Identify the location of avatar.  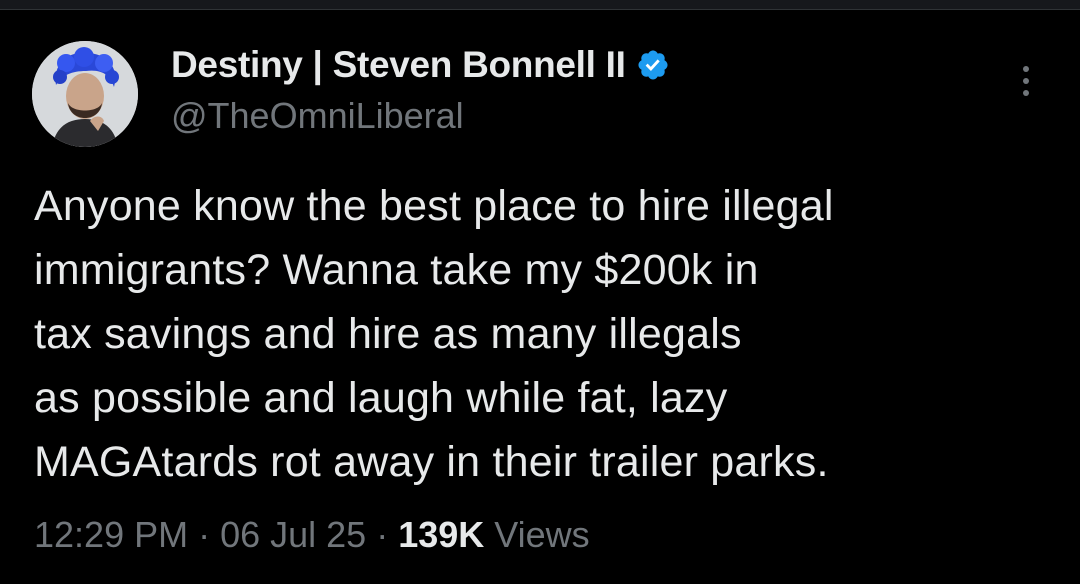
(85, 94).